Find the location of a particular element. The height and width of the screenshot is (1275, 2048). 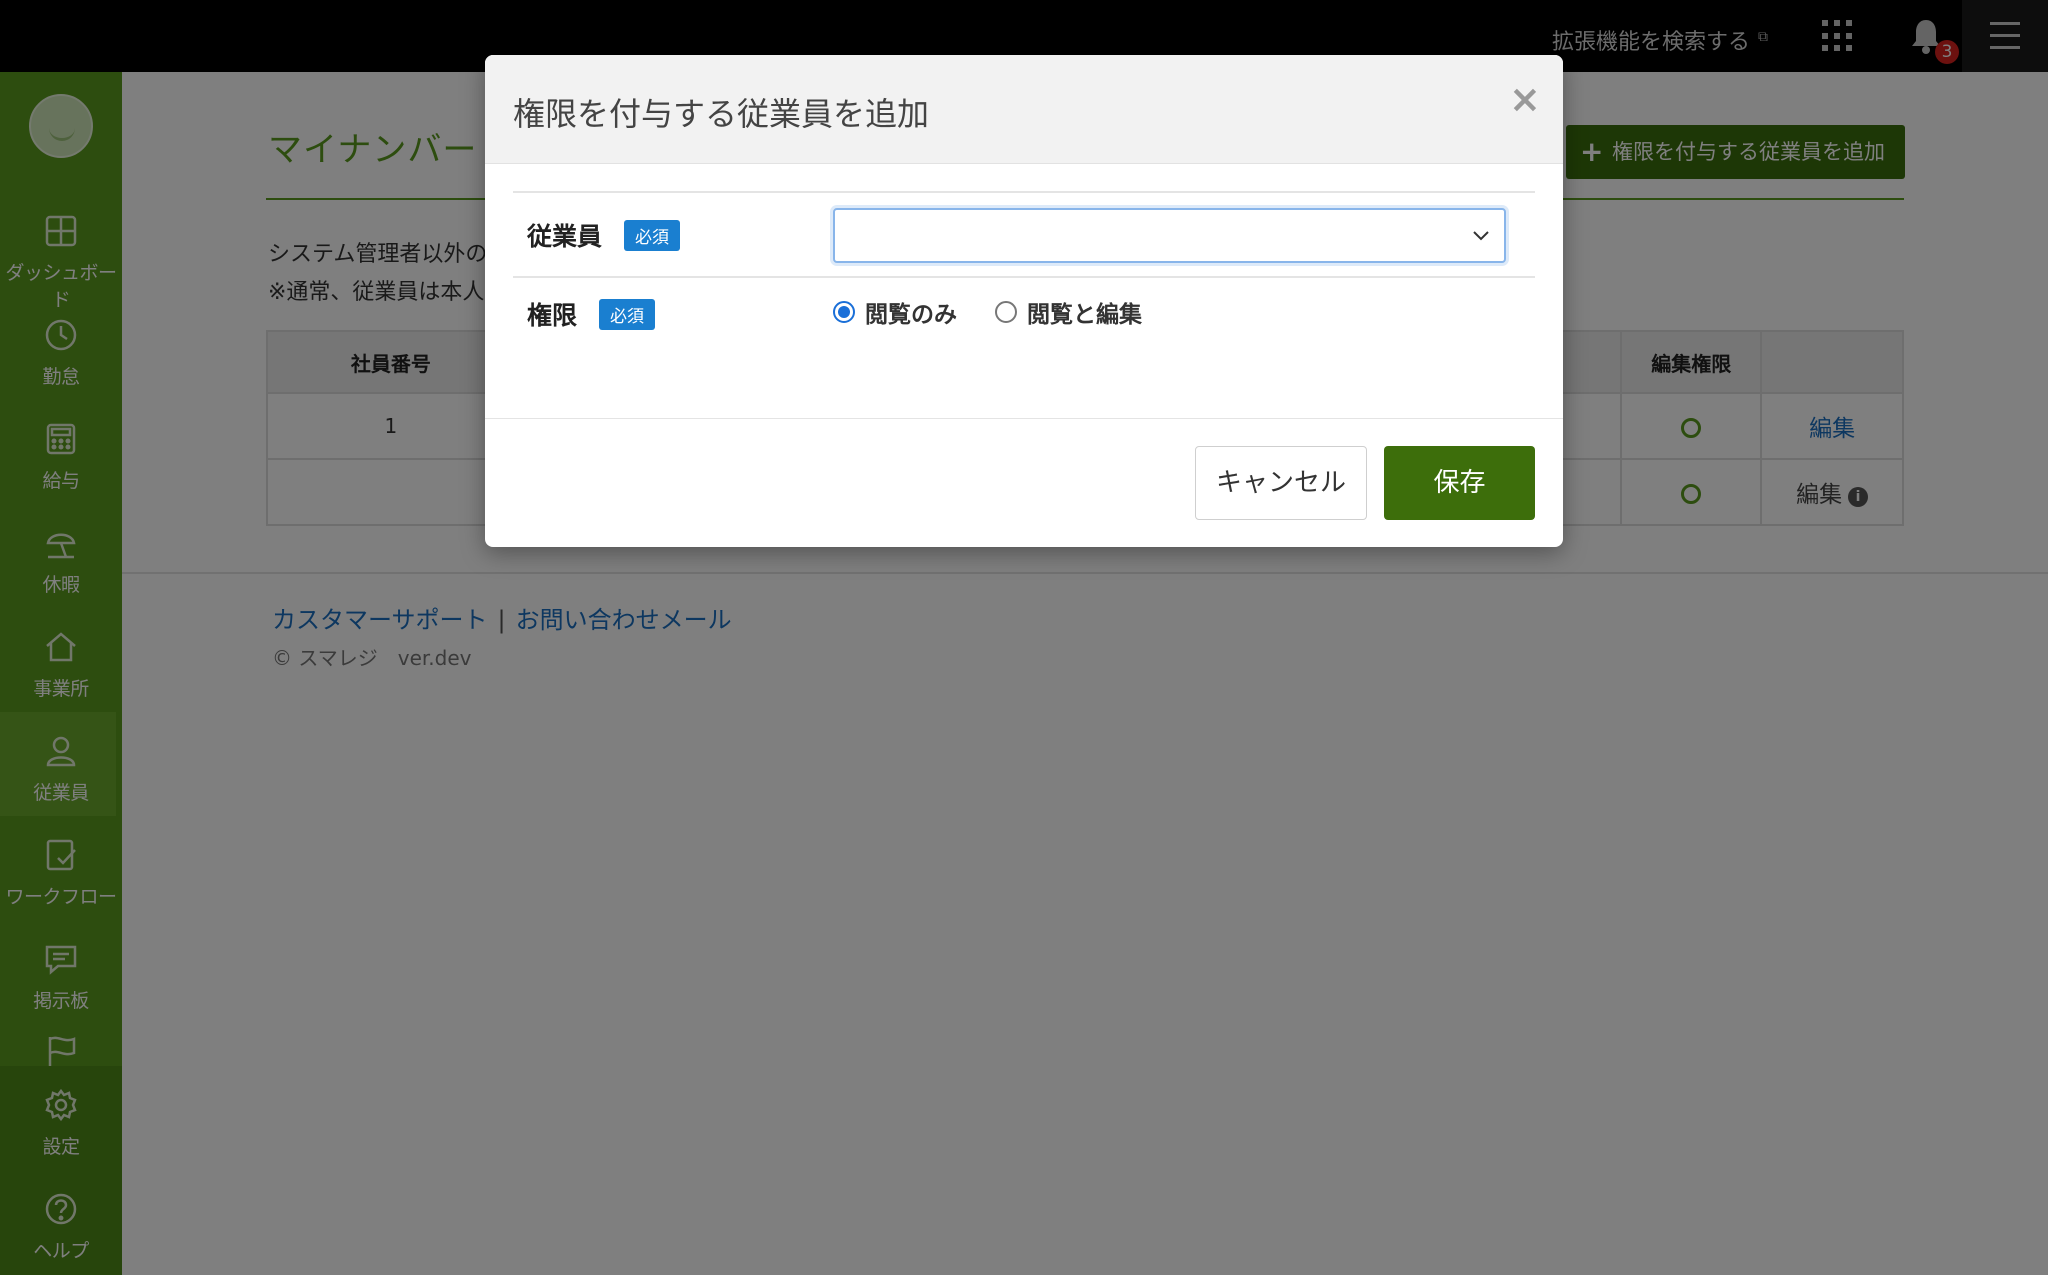

modal-title: 権限を付与する従業員を追加 is located at coordinates (721, 114).